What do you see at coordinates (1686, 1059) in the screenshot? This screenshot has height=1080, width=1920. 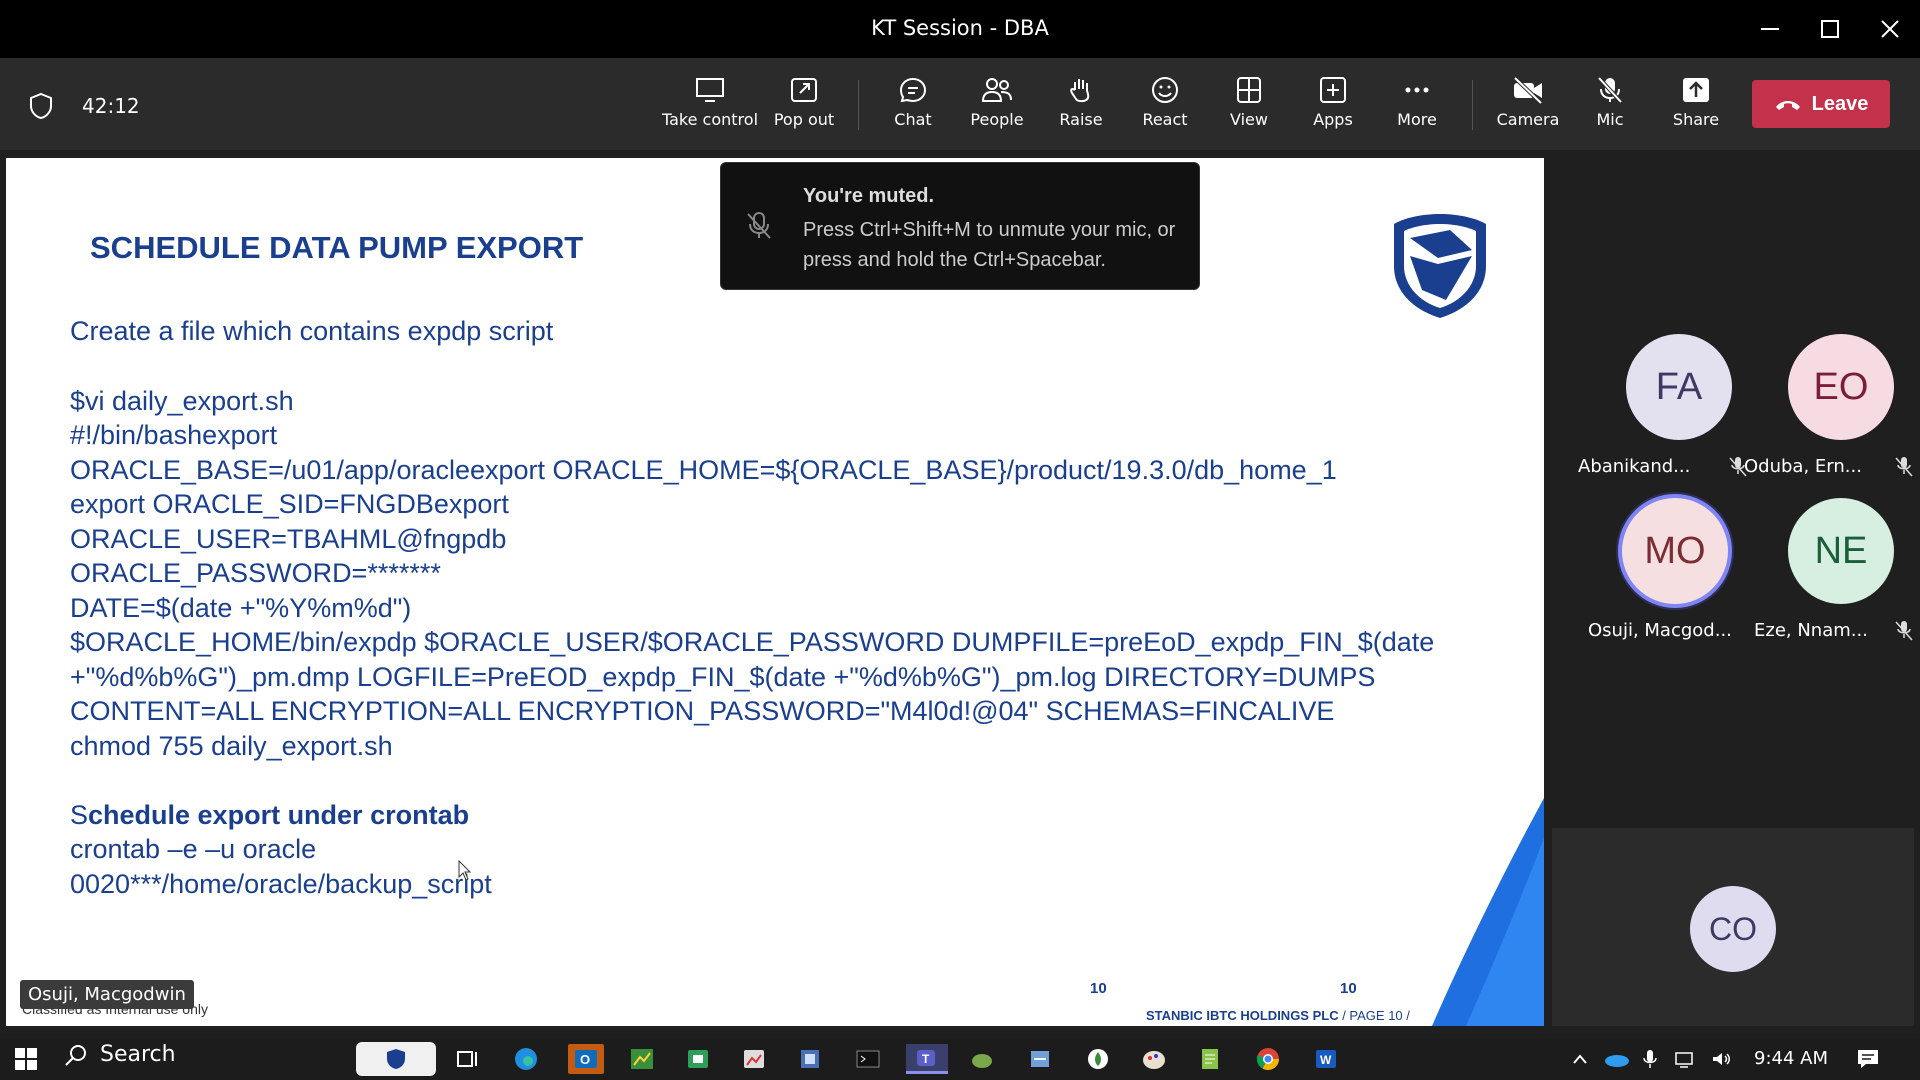 I see `network-tray` at bounding box center [1686, 1059].